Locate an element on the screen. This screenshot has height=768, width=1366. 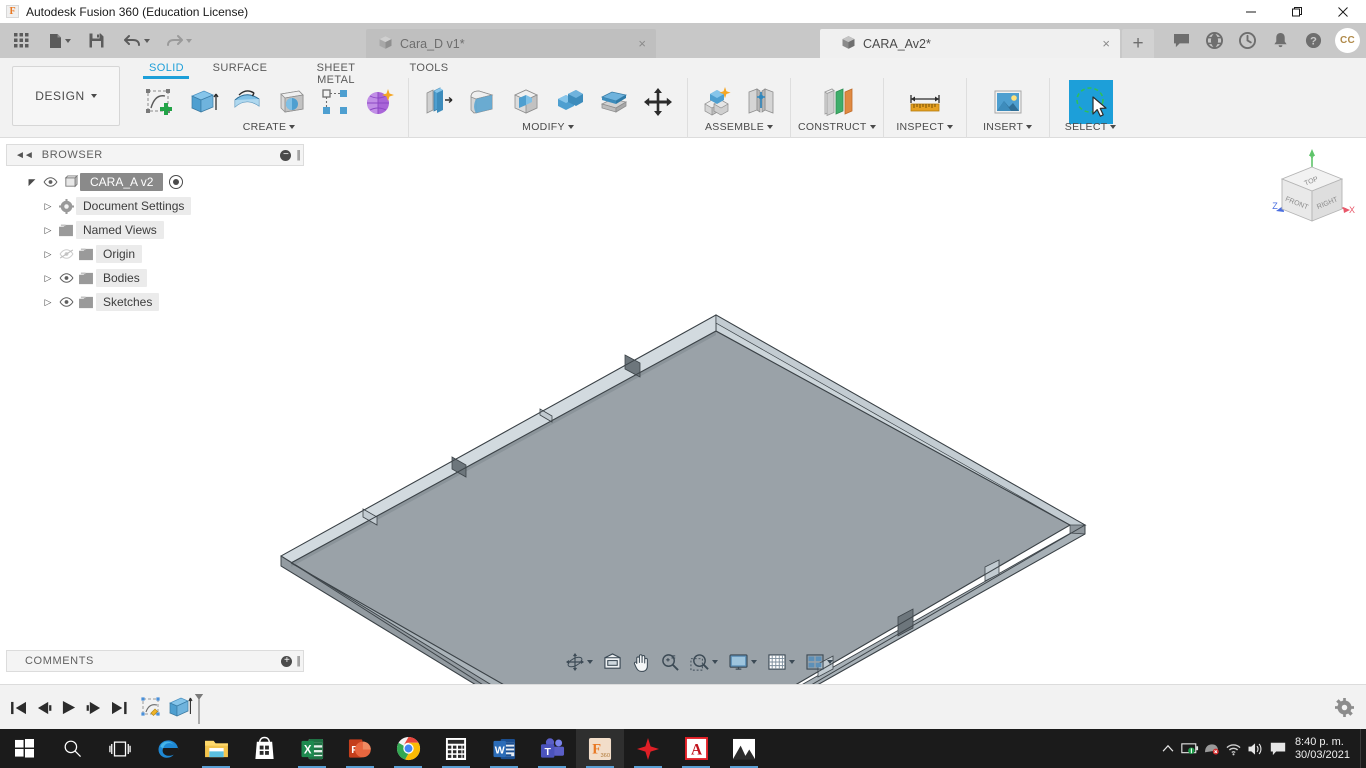
zoom-icon is located at coordinates (670, 662).